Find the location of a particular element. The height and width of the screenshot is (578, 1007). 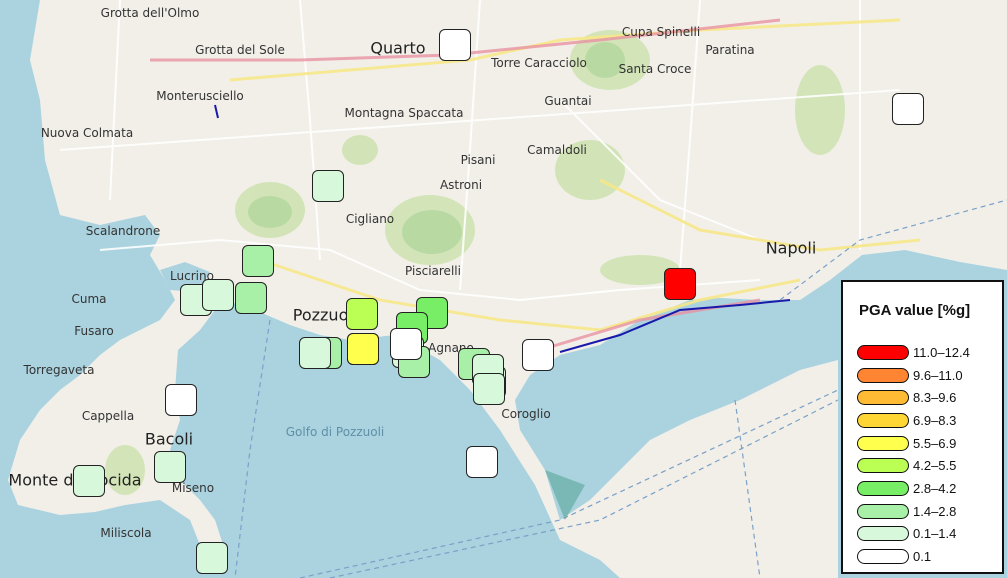

place-label: Guantai is located at coordinates (568, 101).